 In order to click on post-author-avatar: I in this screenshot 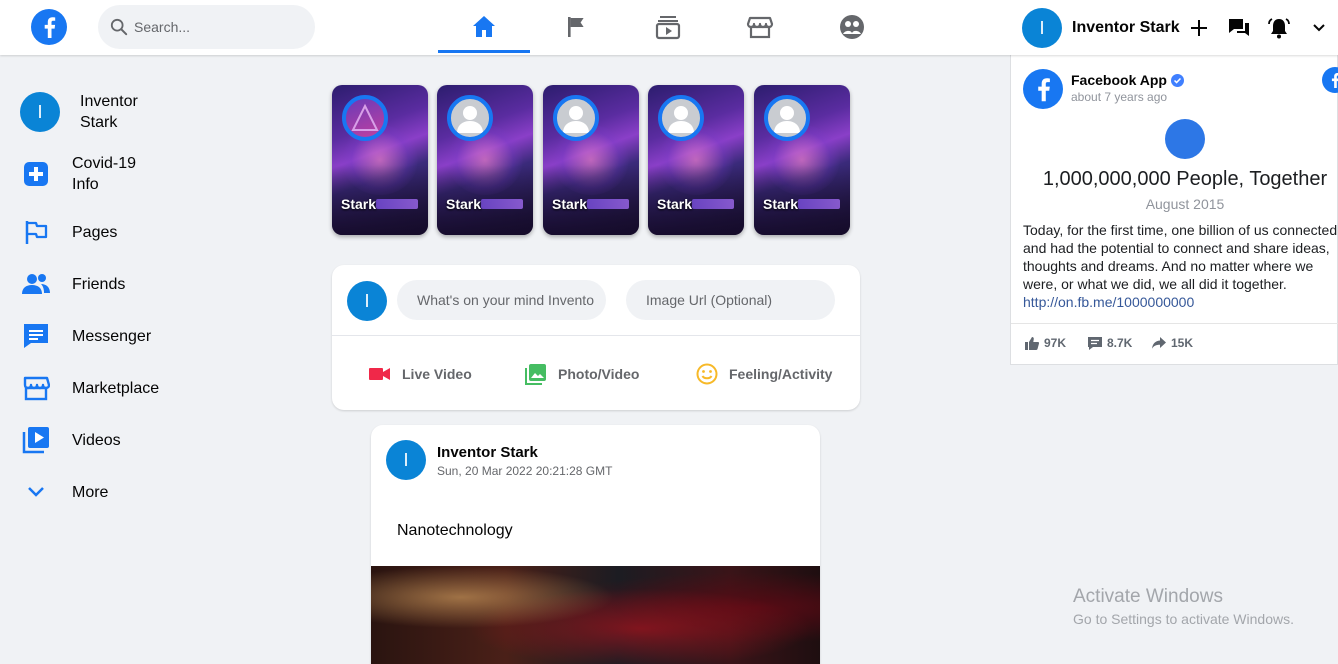, I will do `click(406, 460)`.